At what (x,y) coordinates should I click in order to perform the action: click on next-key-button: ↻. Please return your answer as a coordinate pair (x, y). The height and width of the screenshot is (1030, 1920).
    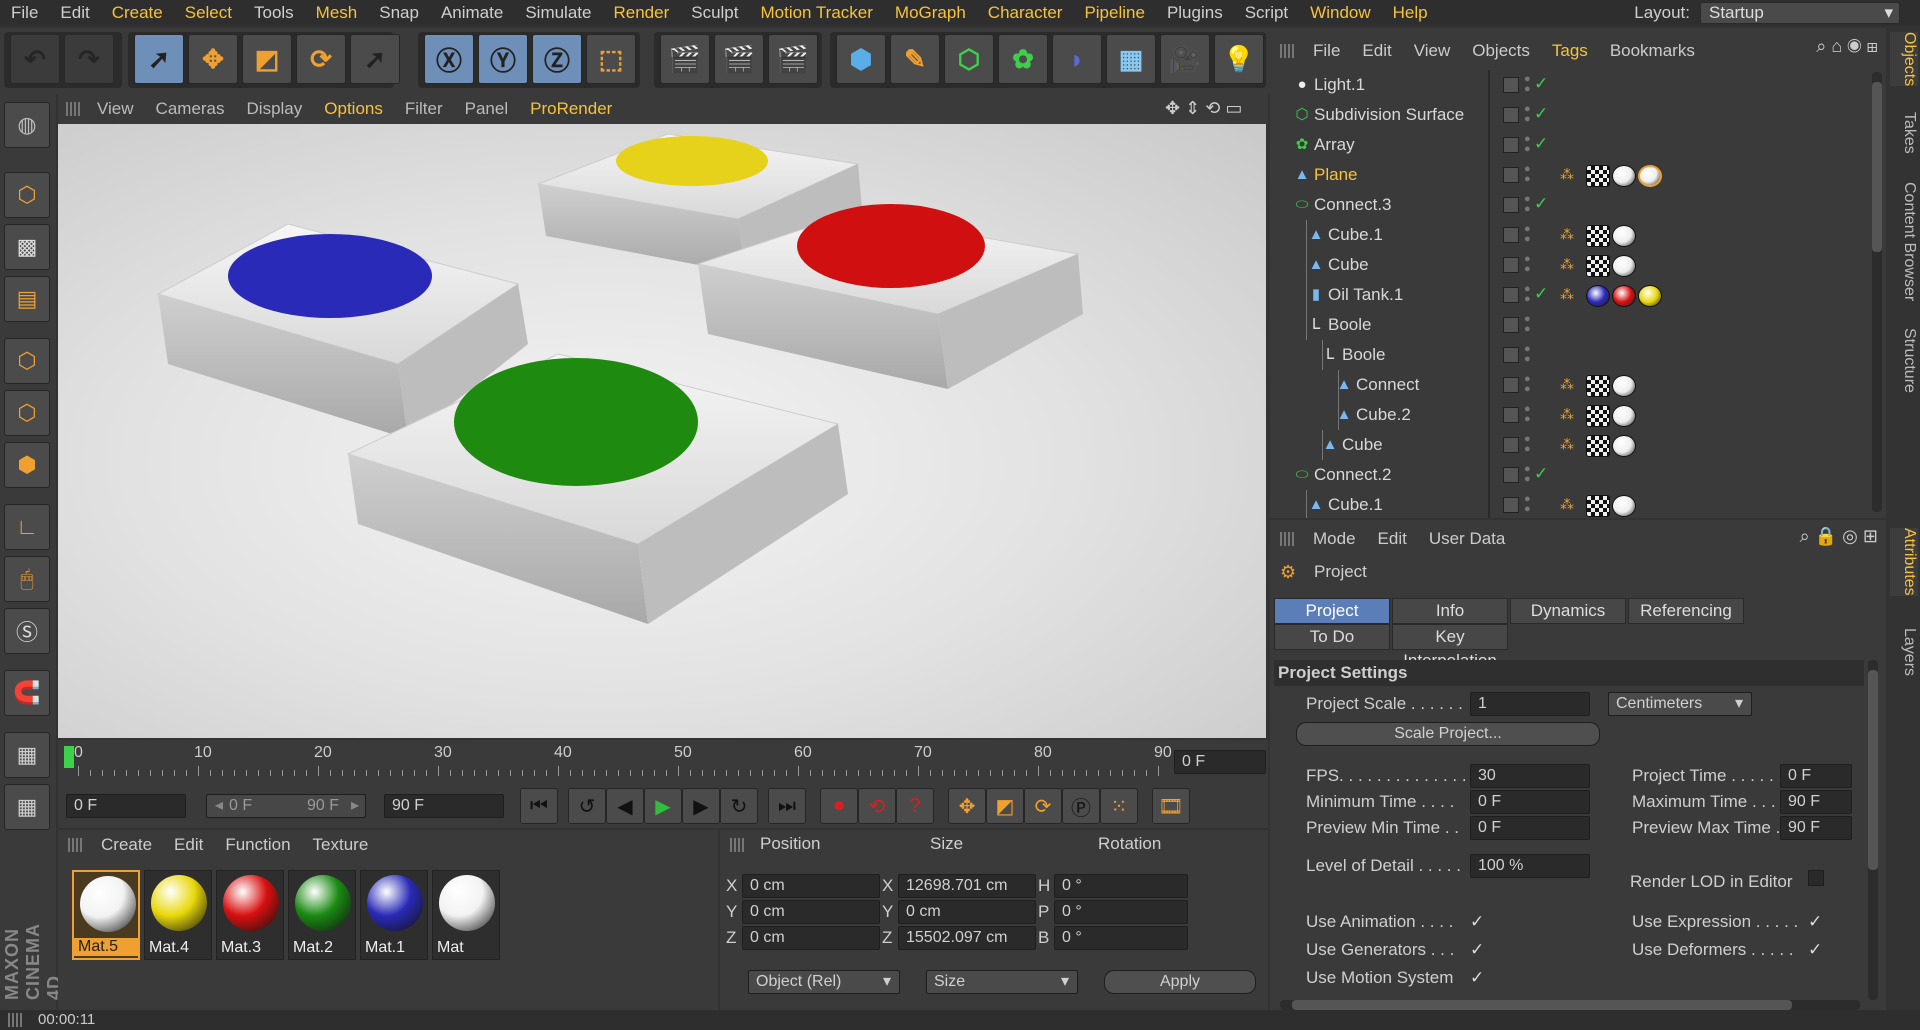
    Looking at the image, I should click on (739, 806).